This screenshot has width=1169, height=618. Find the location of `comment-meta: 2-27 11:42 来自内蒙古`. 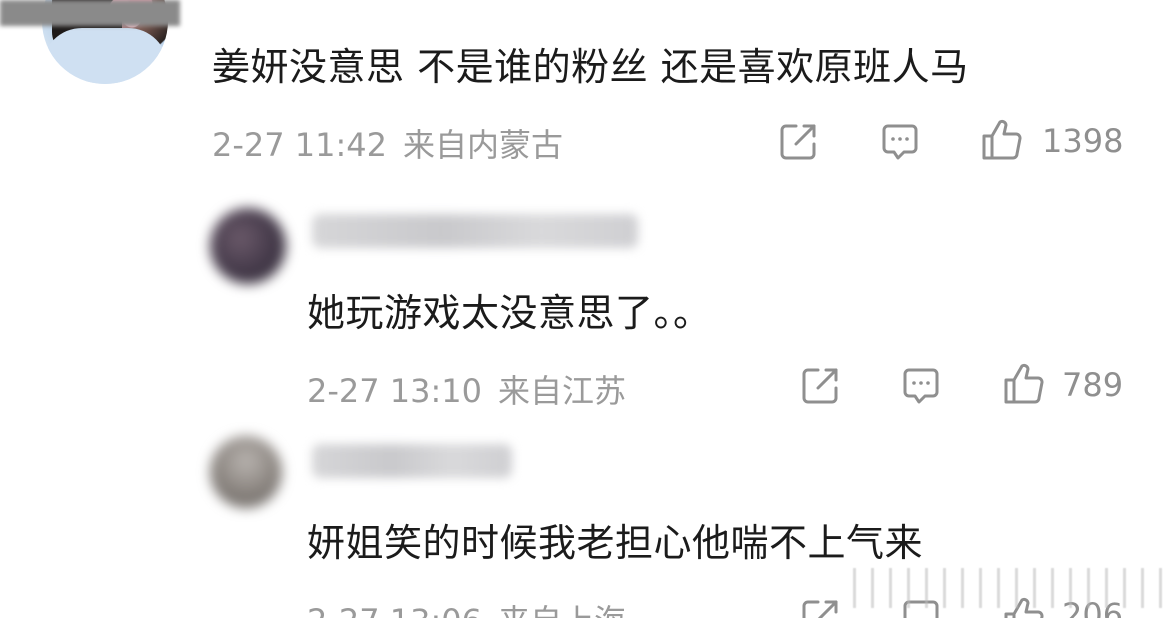

comment-meta: 2-27 11:42 来自内蒙古 is located at coordinates (387, 143).